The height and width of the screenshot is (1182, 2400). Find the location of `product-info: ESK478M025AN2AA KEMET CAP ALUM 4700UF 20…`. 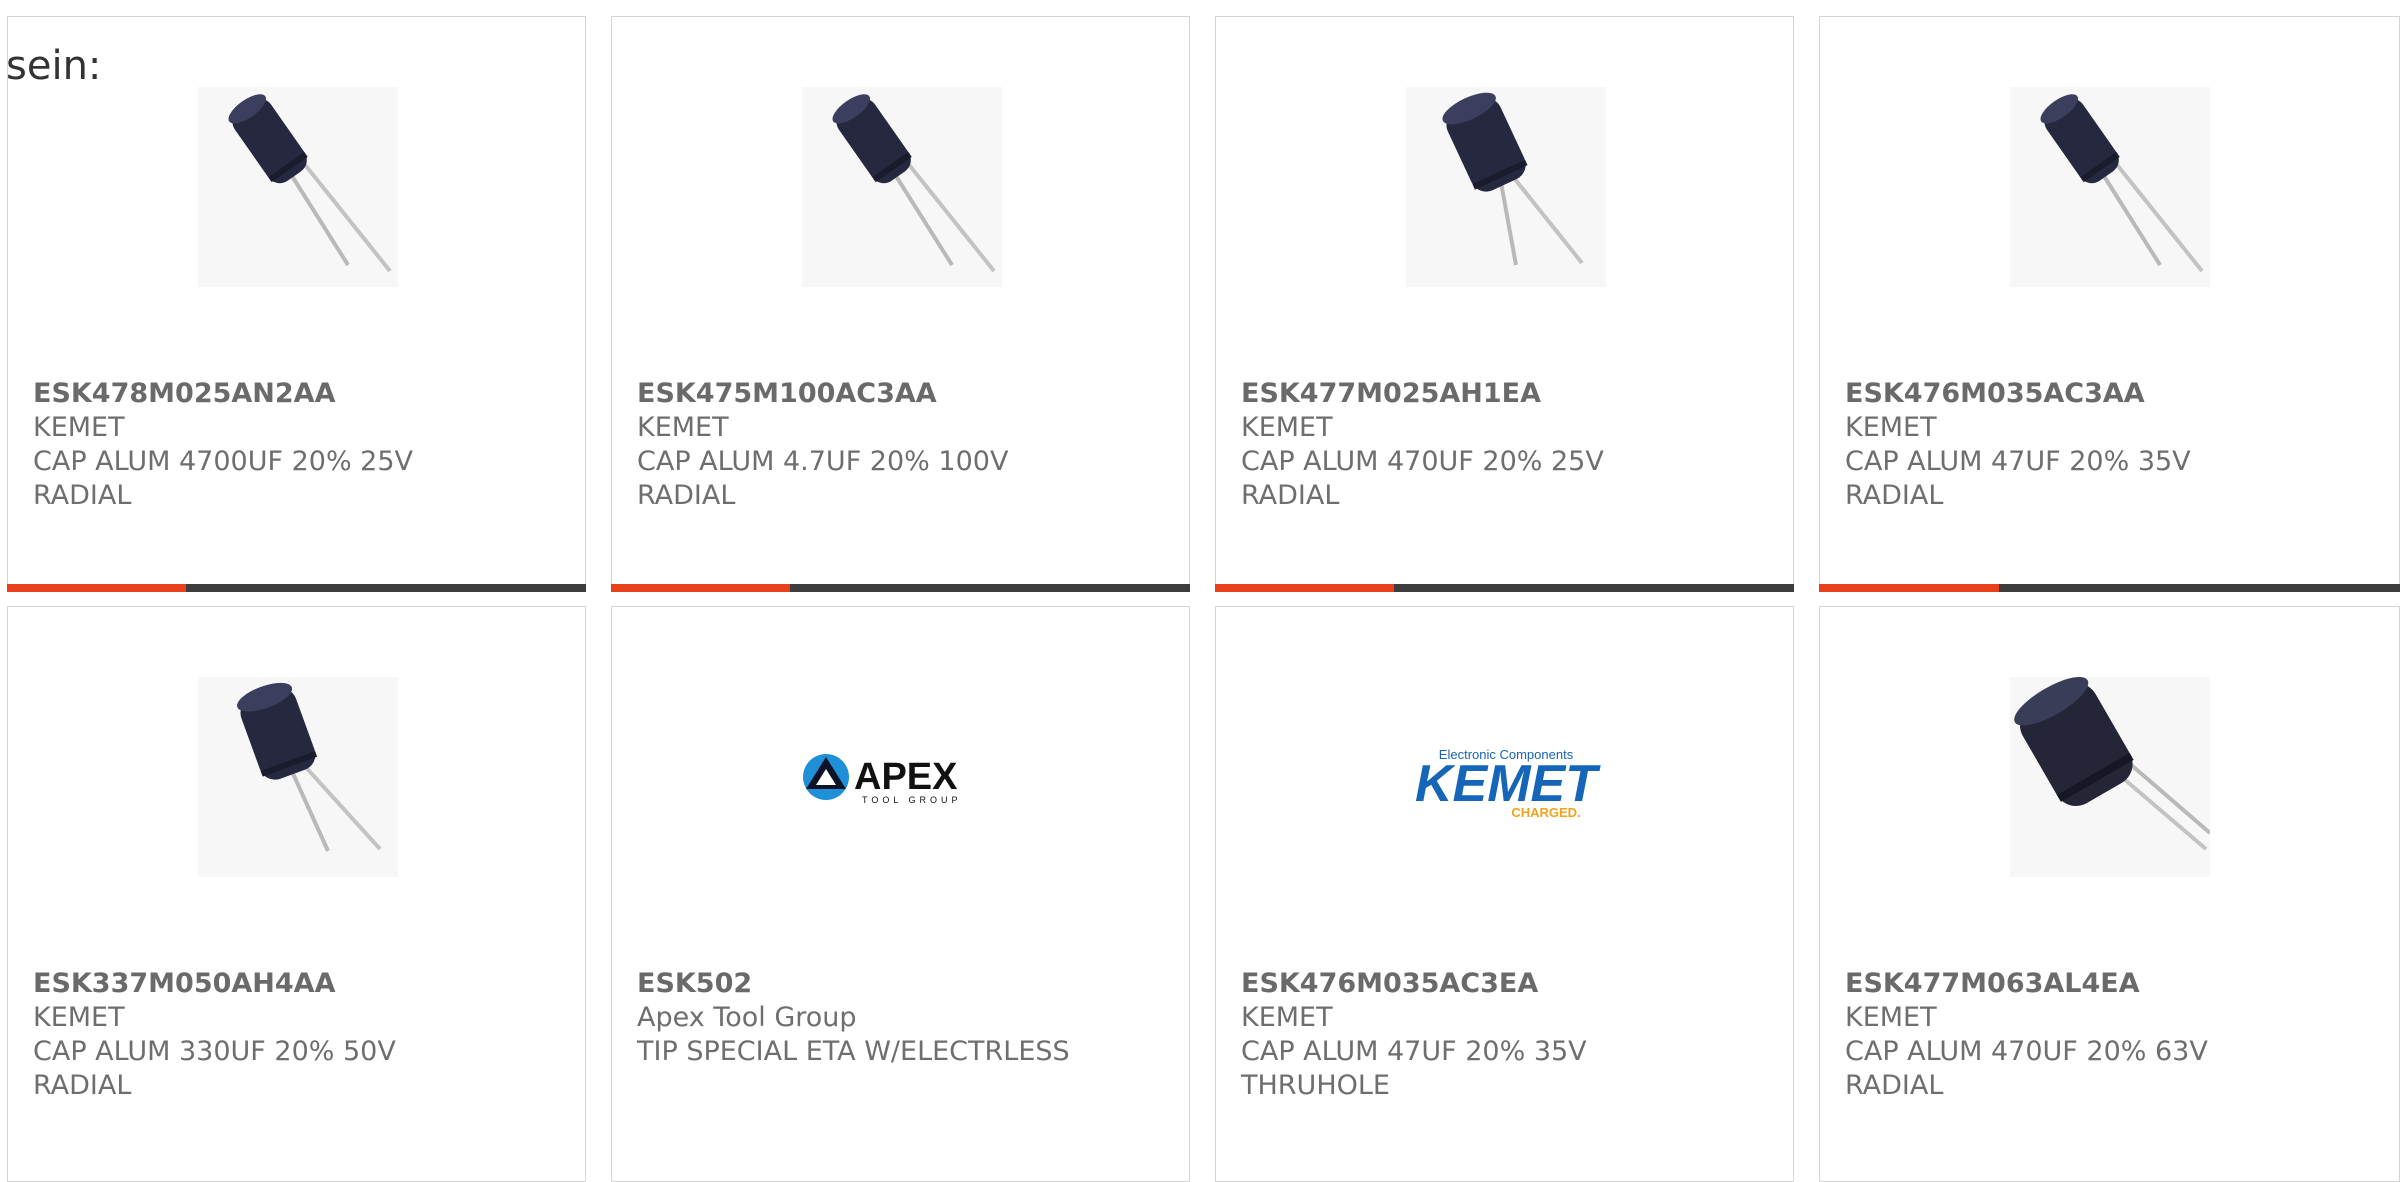

product-info: ESK478M025AN2AA KEMET CAP ALUM 4700UF 20… is located at coordinates (299, 445).